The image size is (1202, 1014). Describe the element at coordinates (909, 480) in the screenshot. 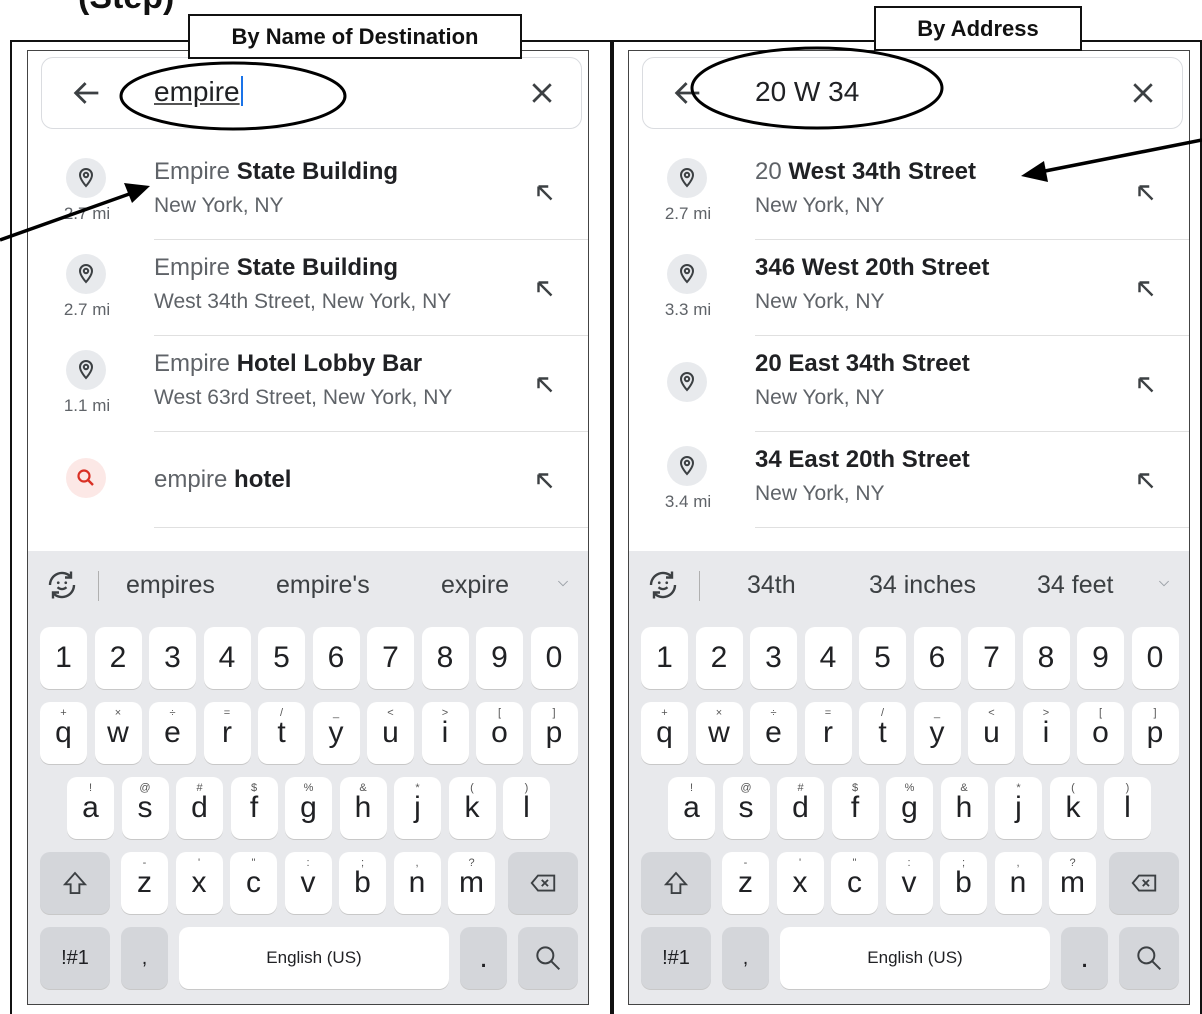

I see `result-item: 3.4 mi 34 East 20th Street New York, NY` at that location.